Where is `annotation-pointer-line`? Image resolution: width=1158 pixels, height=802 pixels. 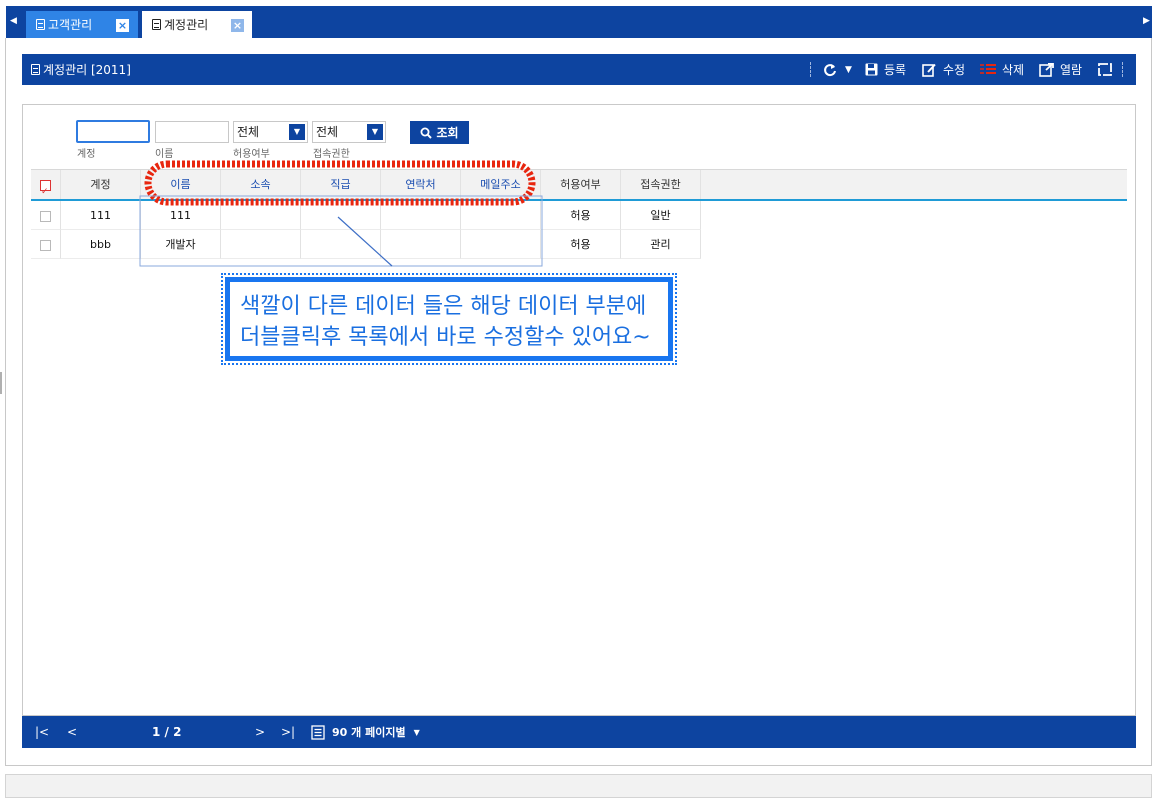
annotation-pointer-line is located at coordinates (365, 241).